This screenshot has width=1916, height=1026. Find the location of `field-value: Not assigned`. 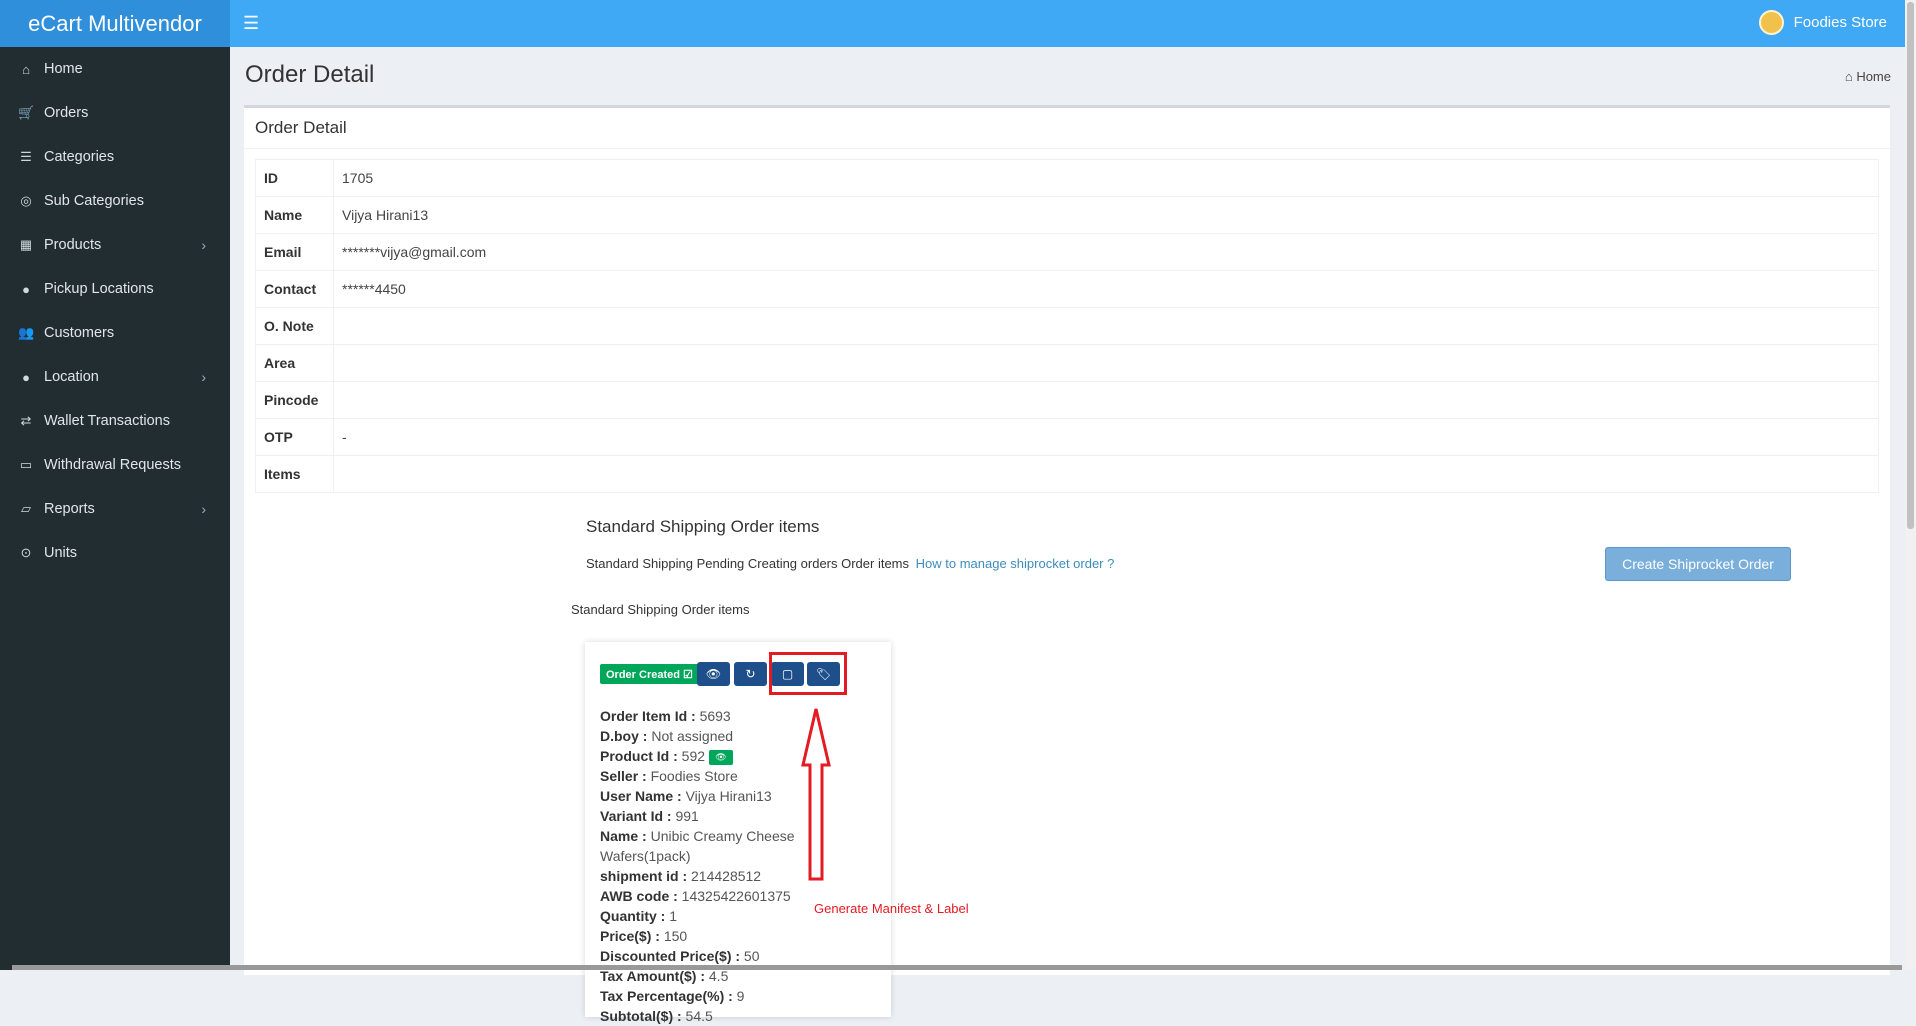

field-value: Not assigned is located at coordinates (692, 736).